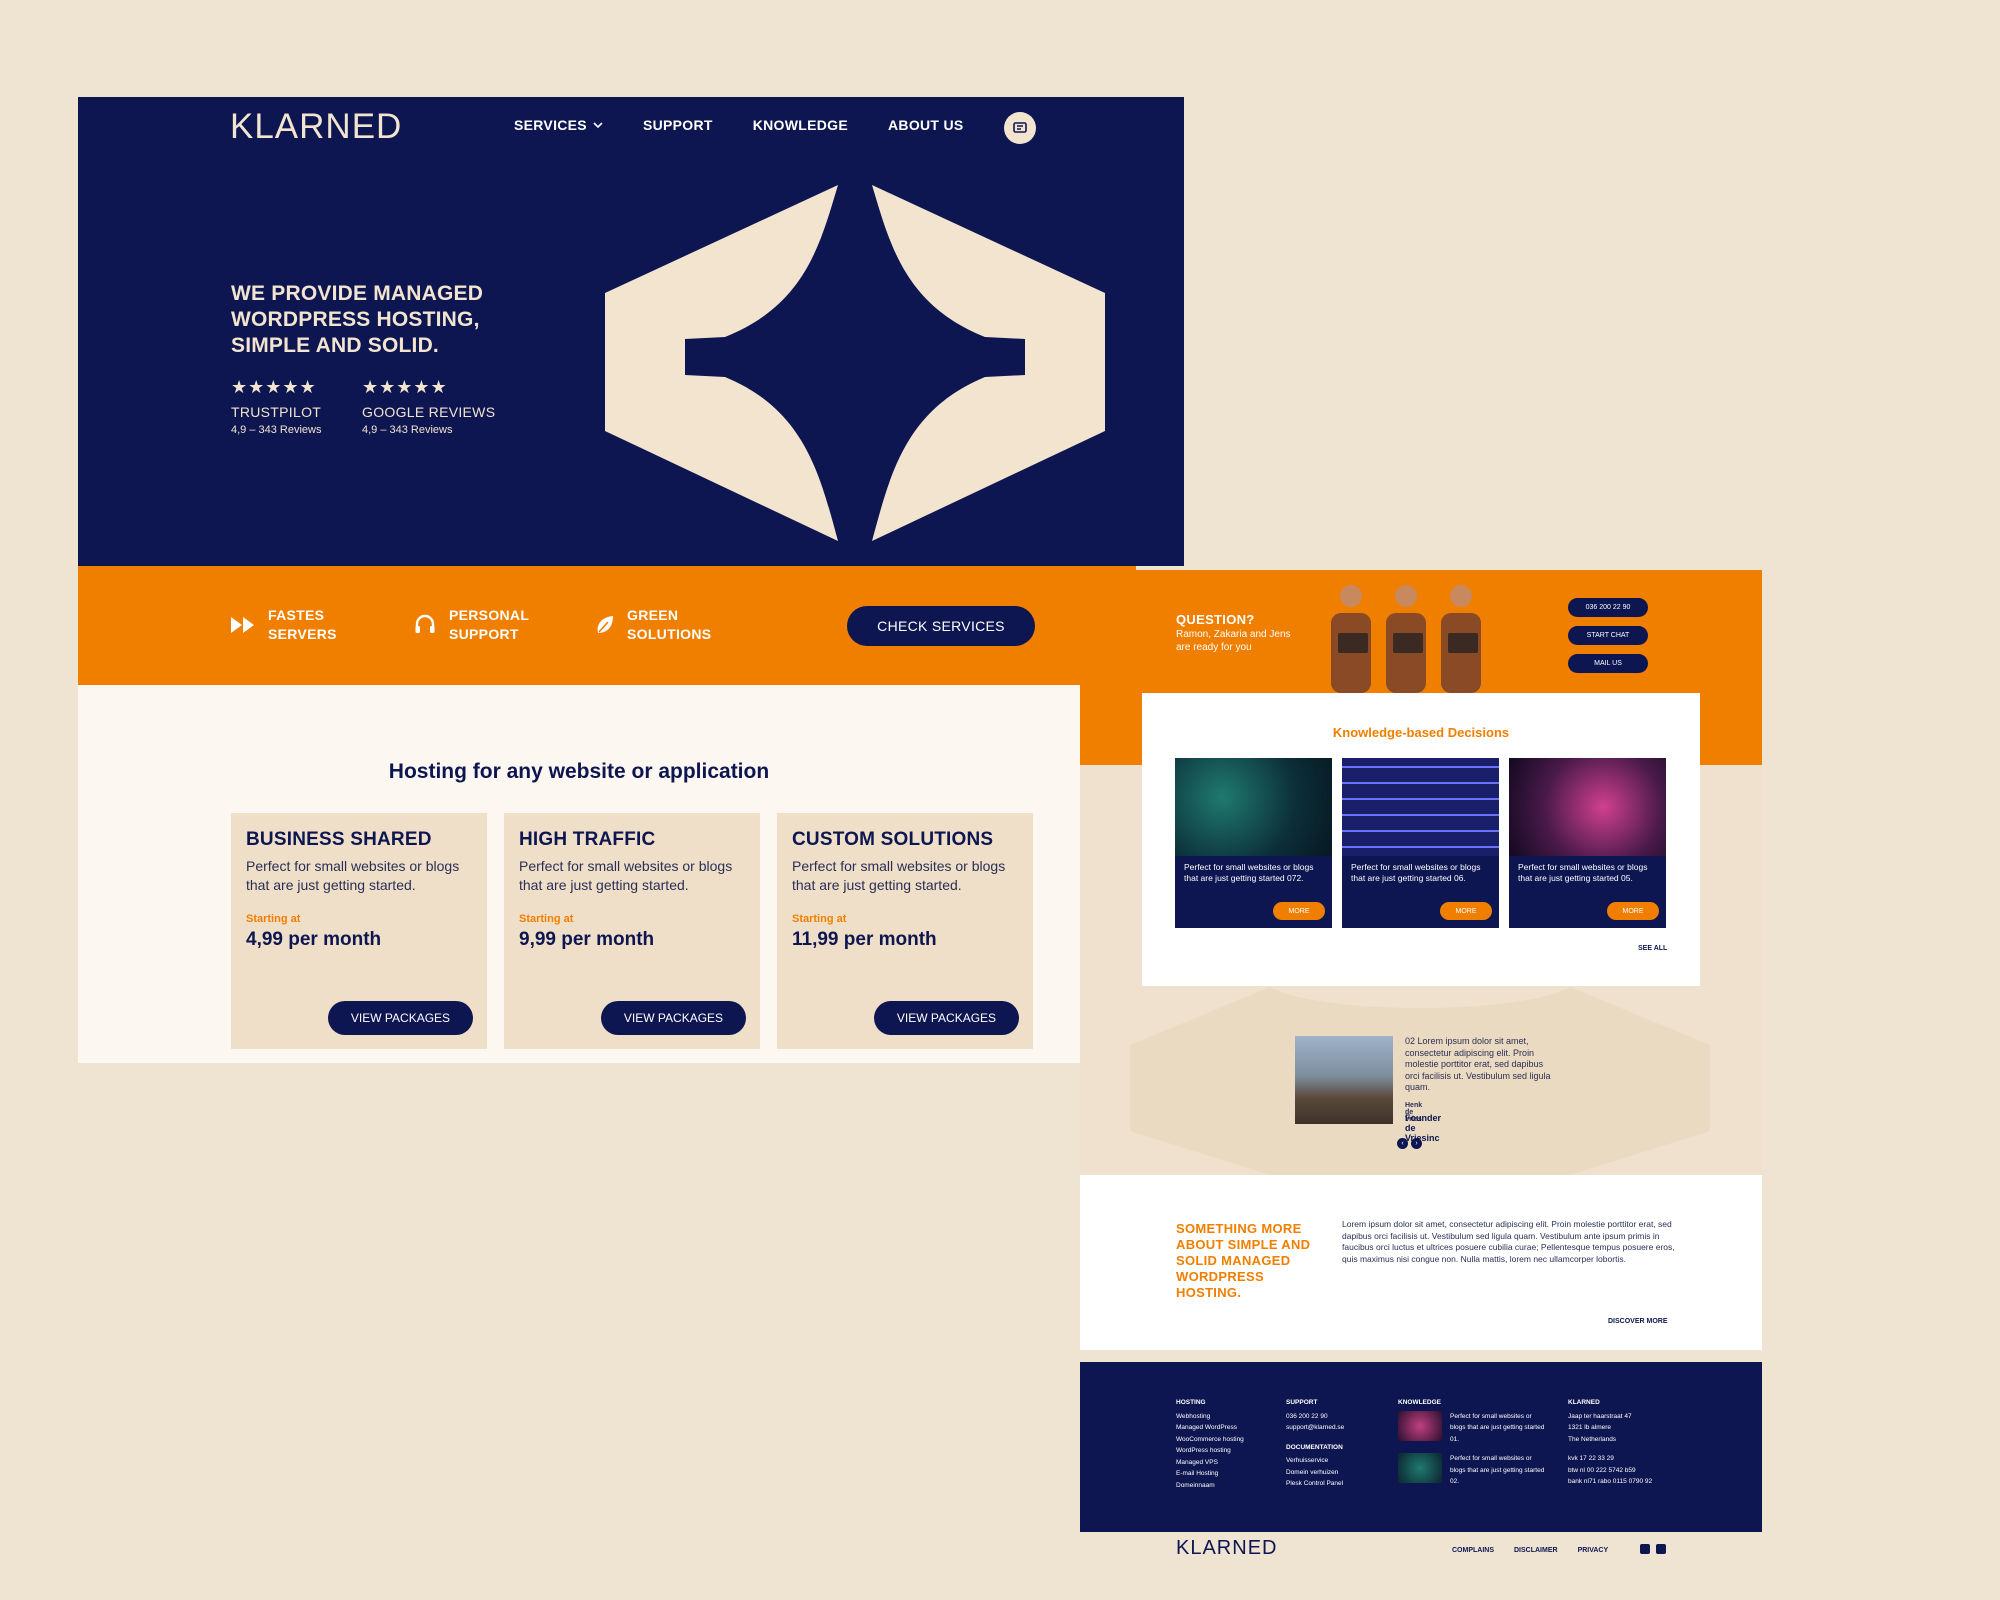 This screenshot has height=1600, width=2000. Describe the element at coordinates (1315, 1461) in the screenshot. I see `footer-link: Verhuisservice` at that location.